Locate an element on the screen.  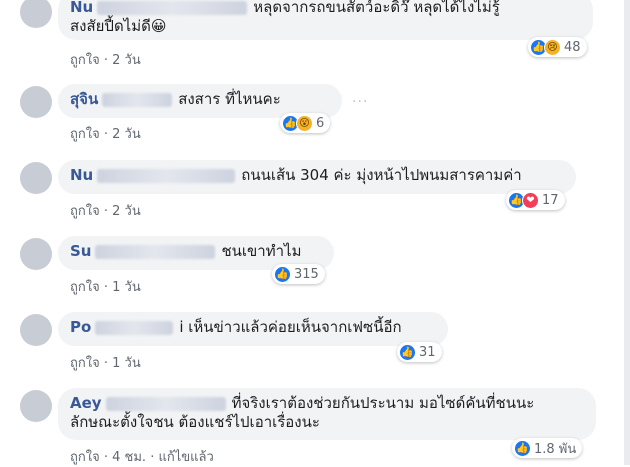
comment-author: สุจิน is located at coordinates (84, 99).